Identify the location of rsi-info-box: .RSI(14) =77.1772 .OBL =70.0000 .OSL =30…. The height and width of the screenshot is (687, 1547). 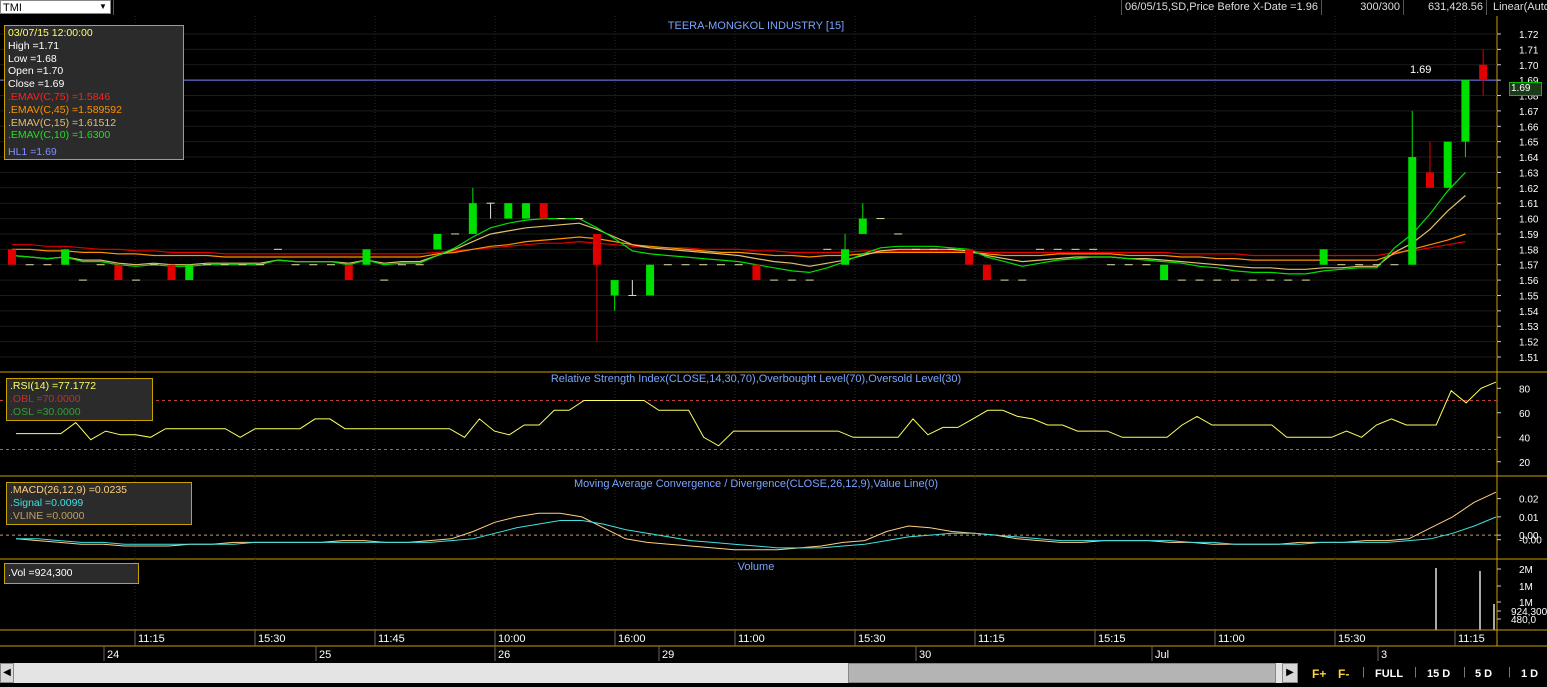
(79, 399).